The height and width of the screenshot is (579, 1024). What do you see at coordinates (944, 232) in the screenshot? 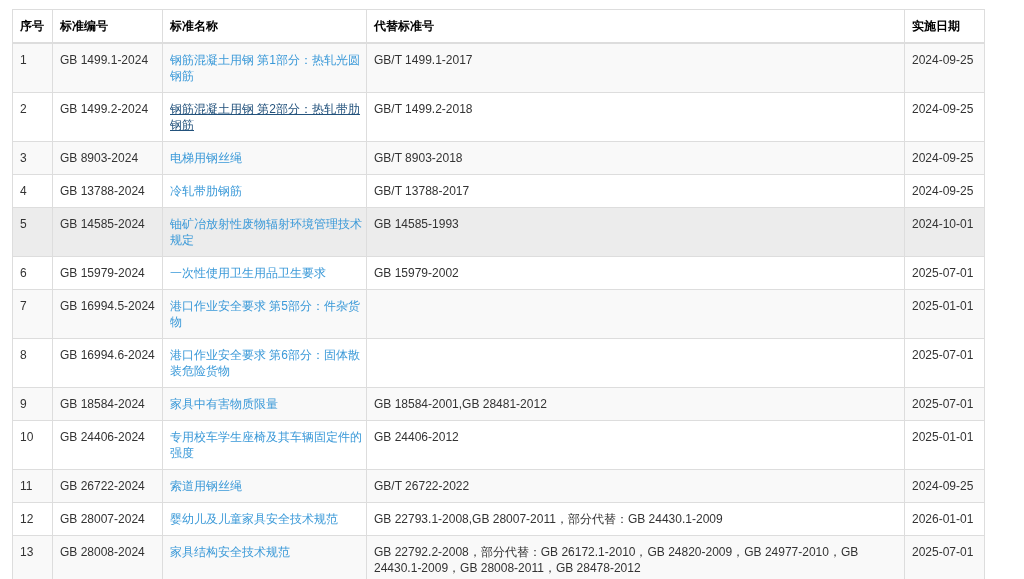
I see `table-cell: 2024-10-01` at bounding box center [944, 232].